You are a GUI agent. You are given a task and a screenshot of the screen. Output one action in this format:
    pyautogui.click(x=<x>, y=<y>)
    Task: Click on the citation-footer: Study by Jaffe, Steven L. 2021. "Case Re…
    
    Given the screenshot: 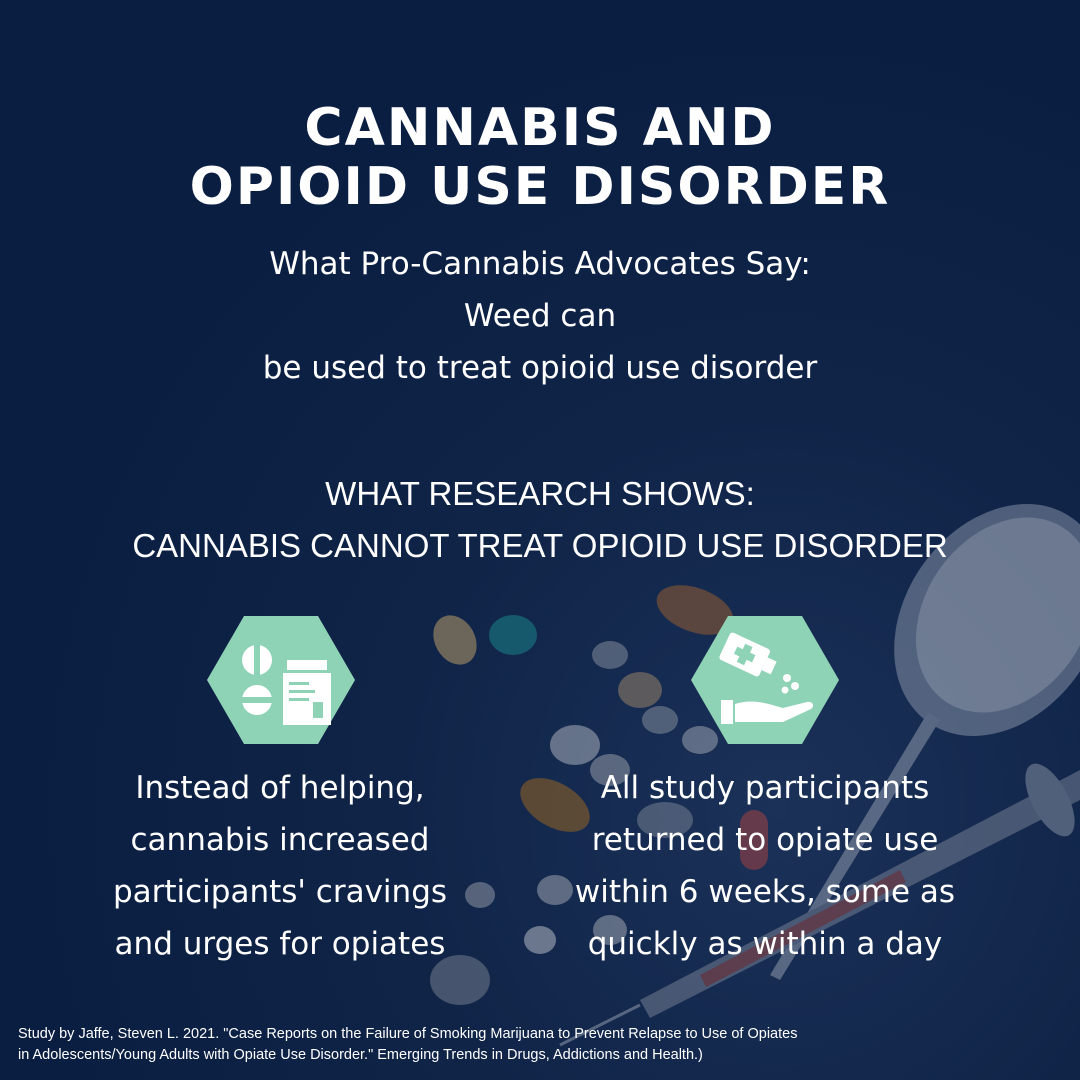 What is the action you would take?
    pyautogui.click(x=407, y=1045)
    